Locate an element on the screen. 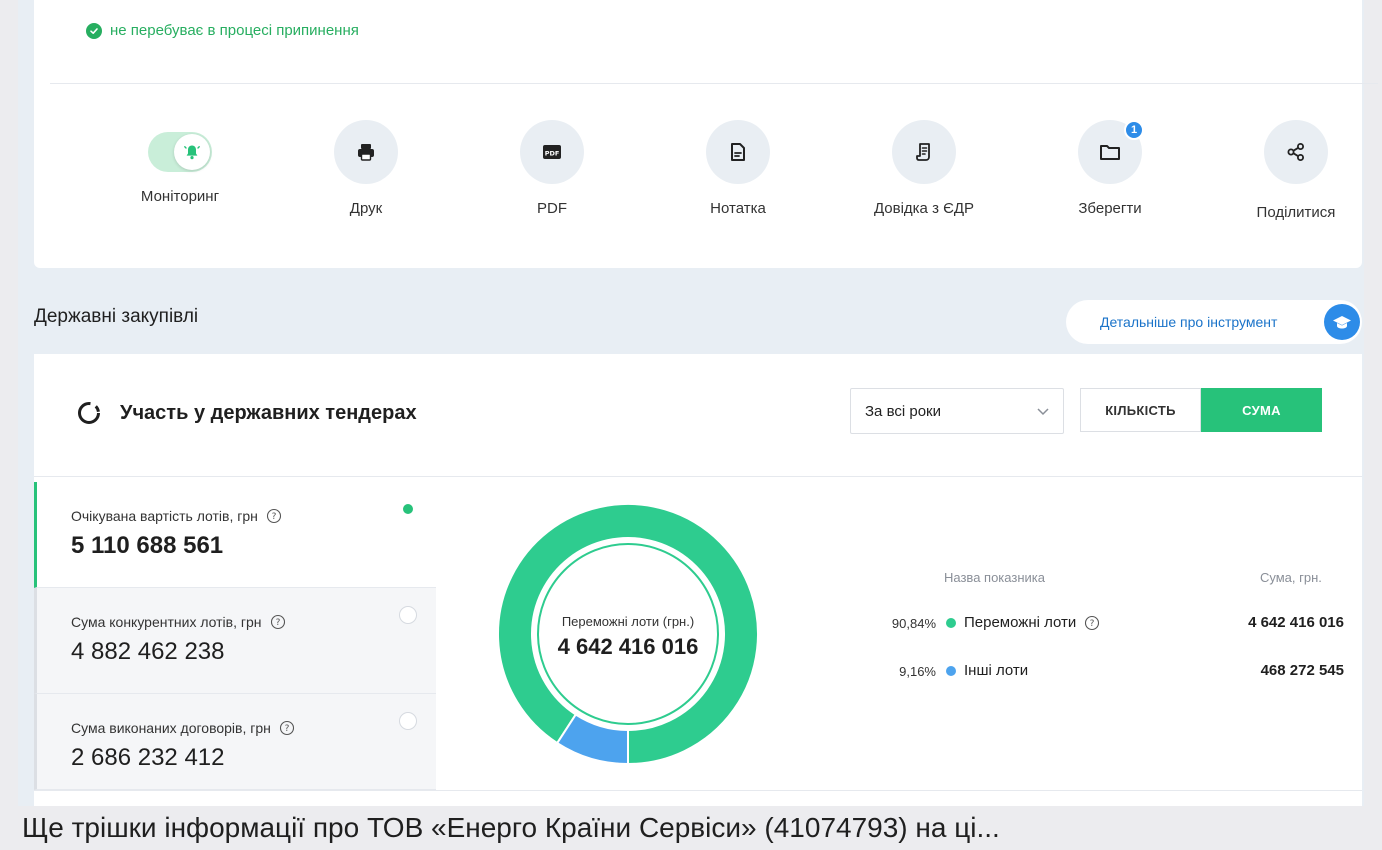  metric-label: Очікувана вартість лотів, грн ? is located at coordinates (176, 516).